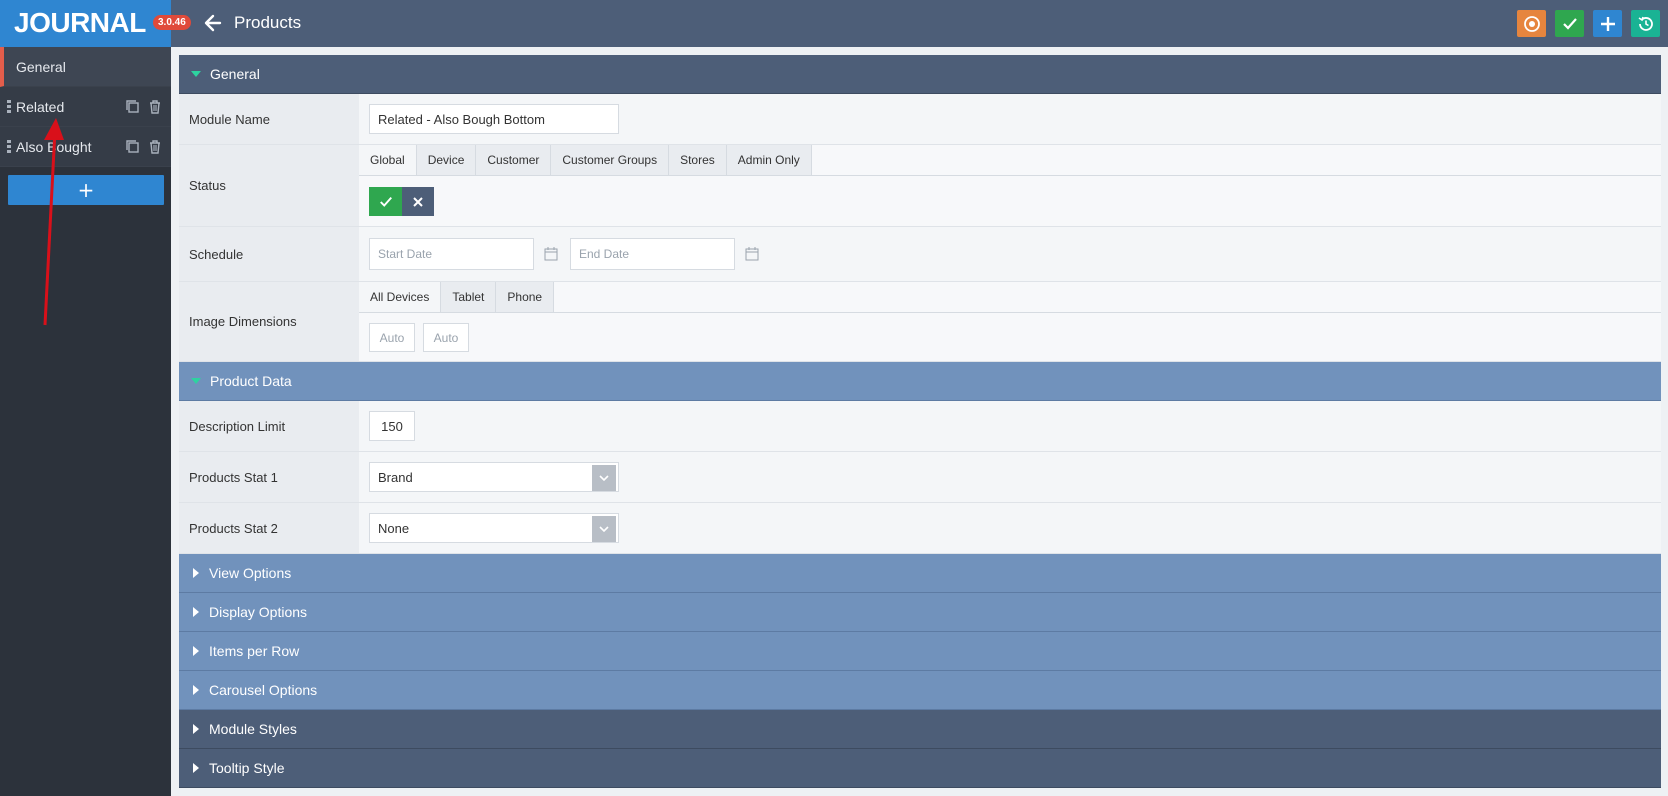 The image size is (1668, 796). What do you see at coordinates (80, 22) in the screenshot?
I see `logo: JOURNAL` at bounding box center [80, 22].